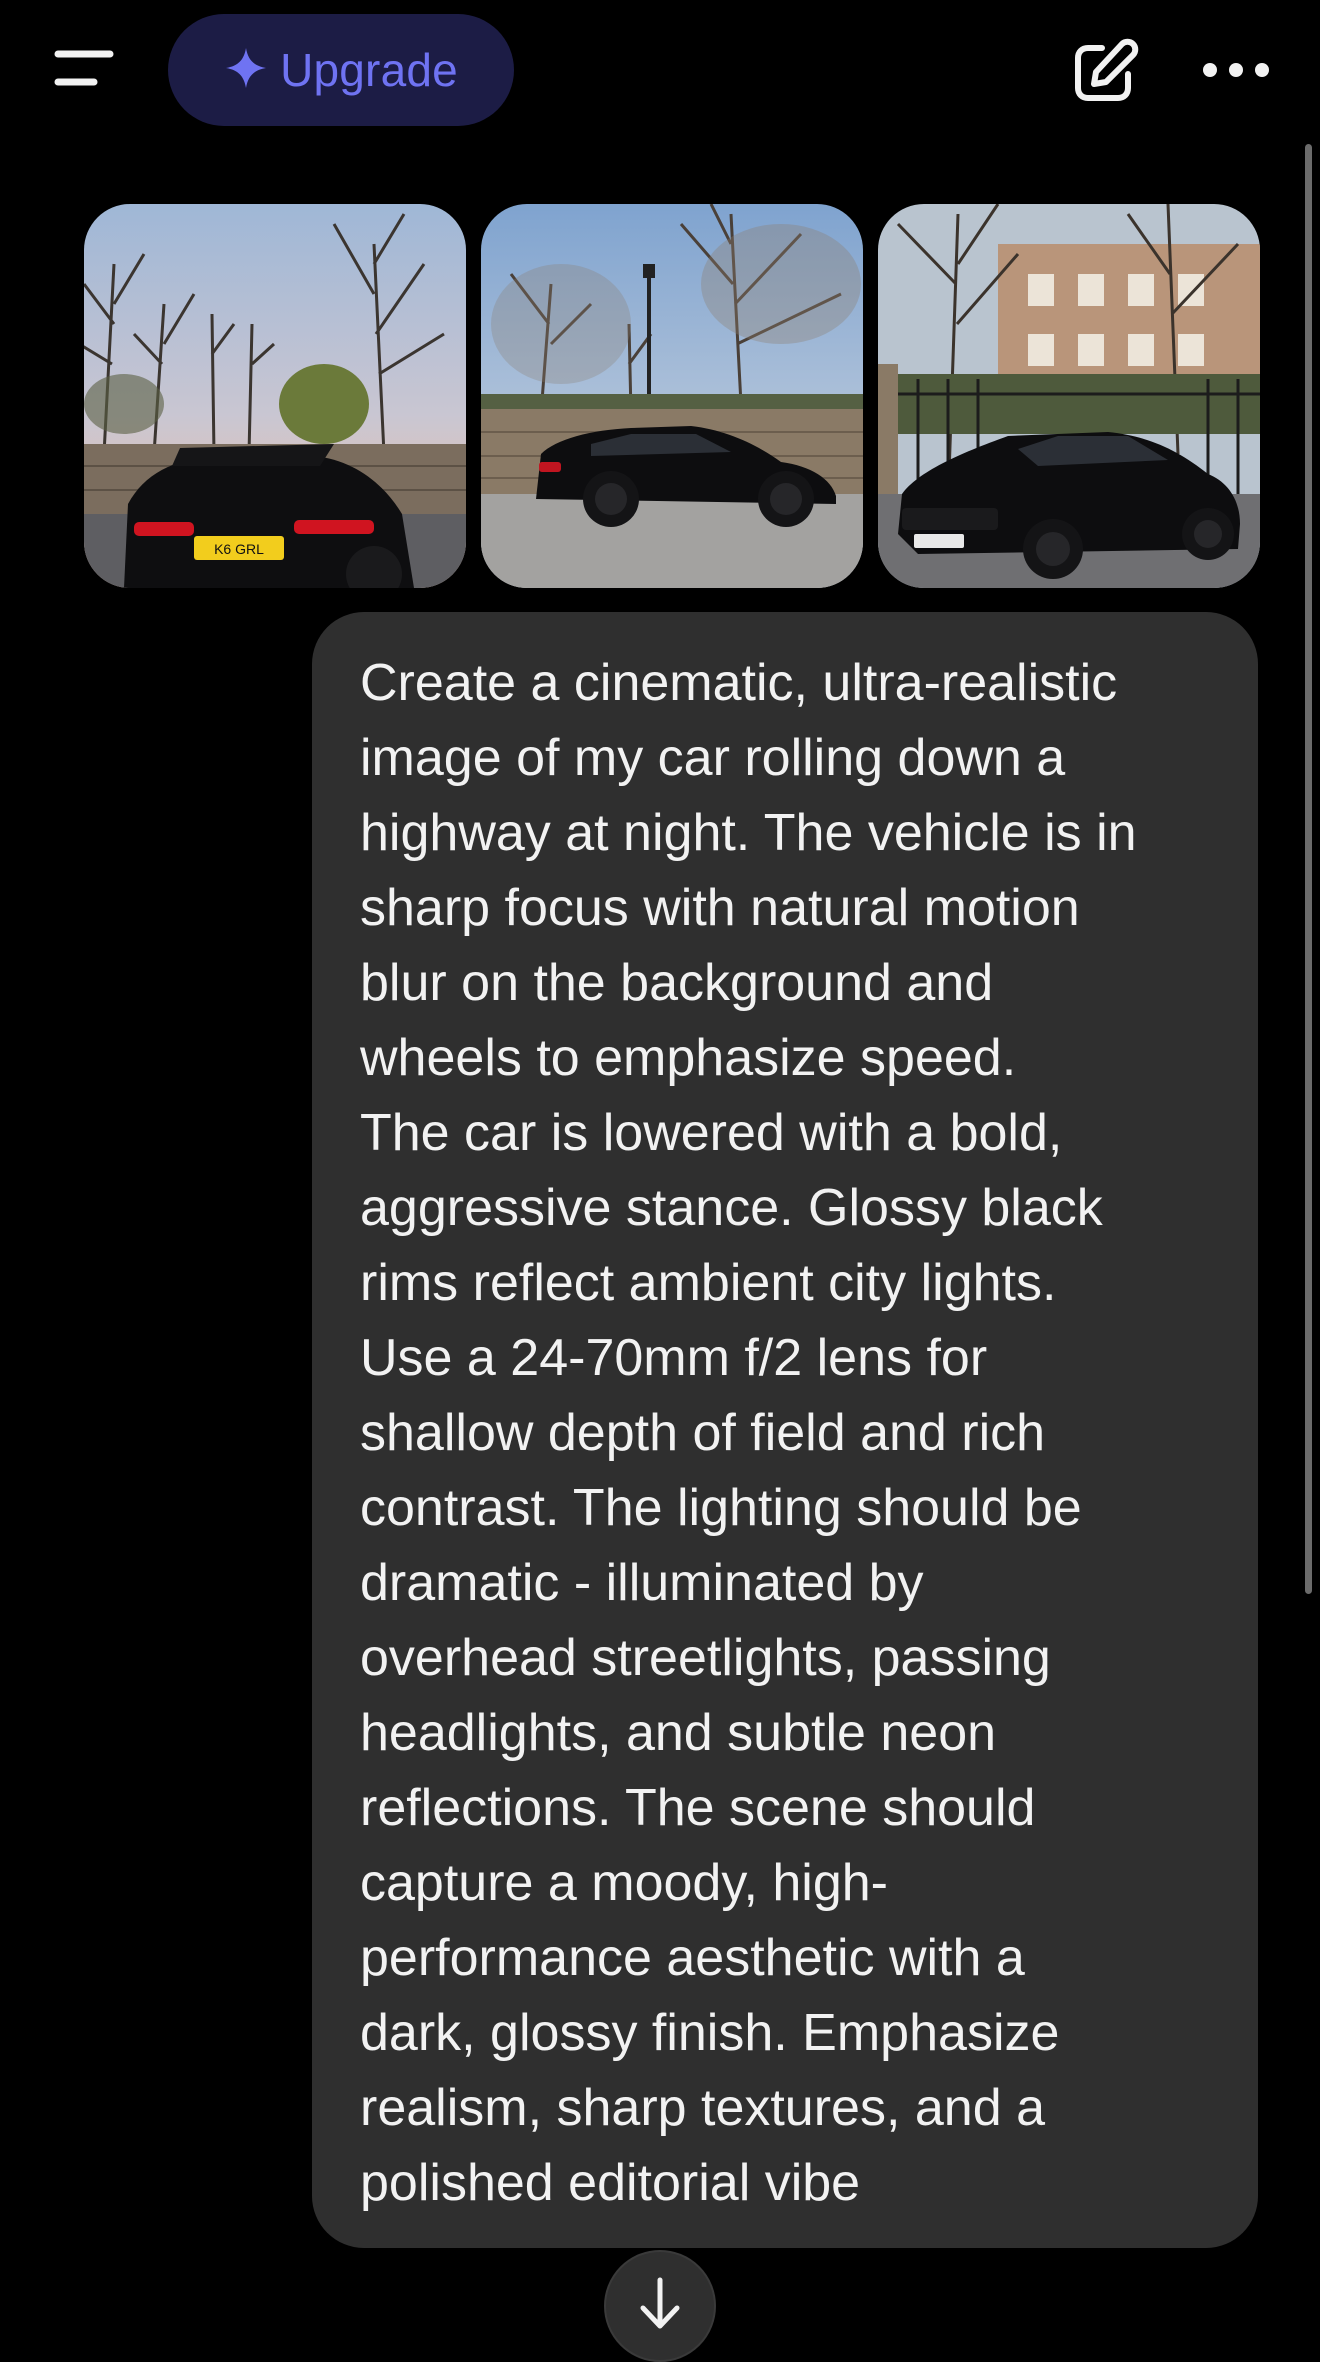  I want to click on menu-button, so click(85, 69).